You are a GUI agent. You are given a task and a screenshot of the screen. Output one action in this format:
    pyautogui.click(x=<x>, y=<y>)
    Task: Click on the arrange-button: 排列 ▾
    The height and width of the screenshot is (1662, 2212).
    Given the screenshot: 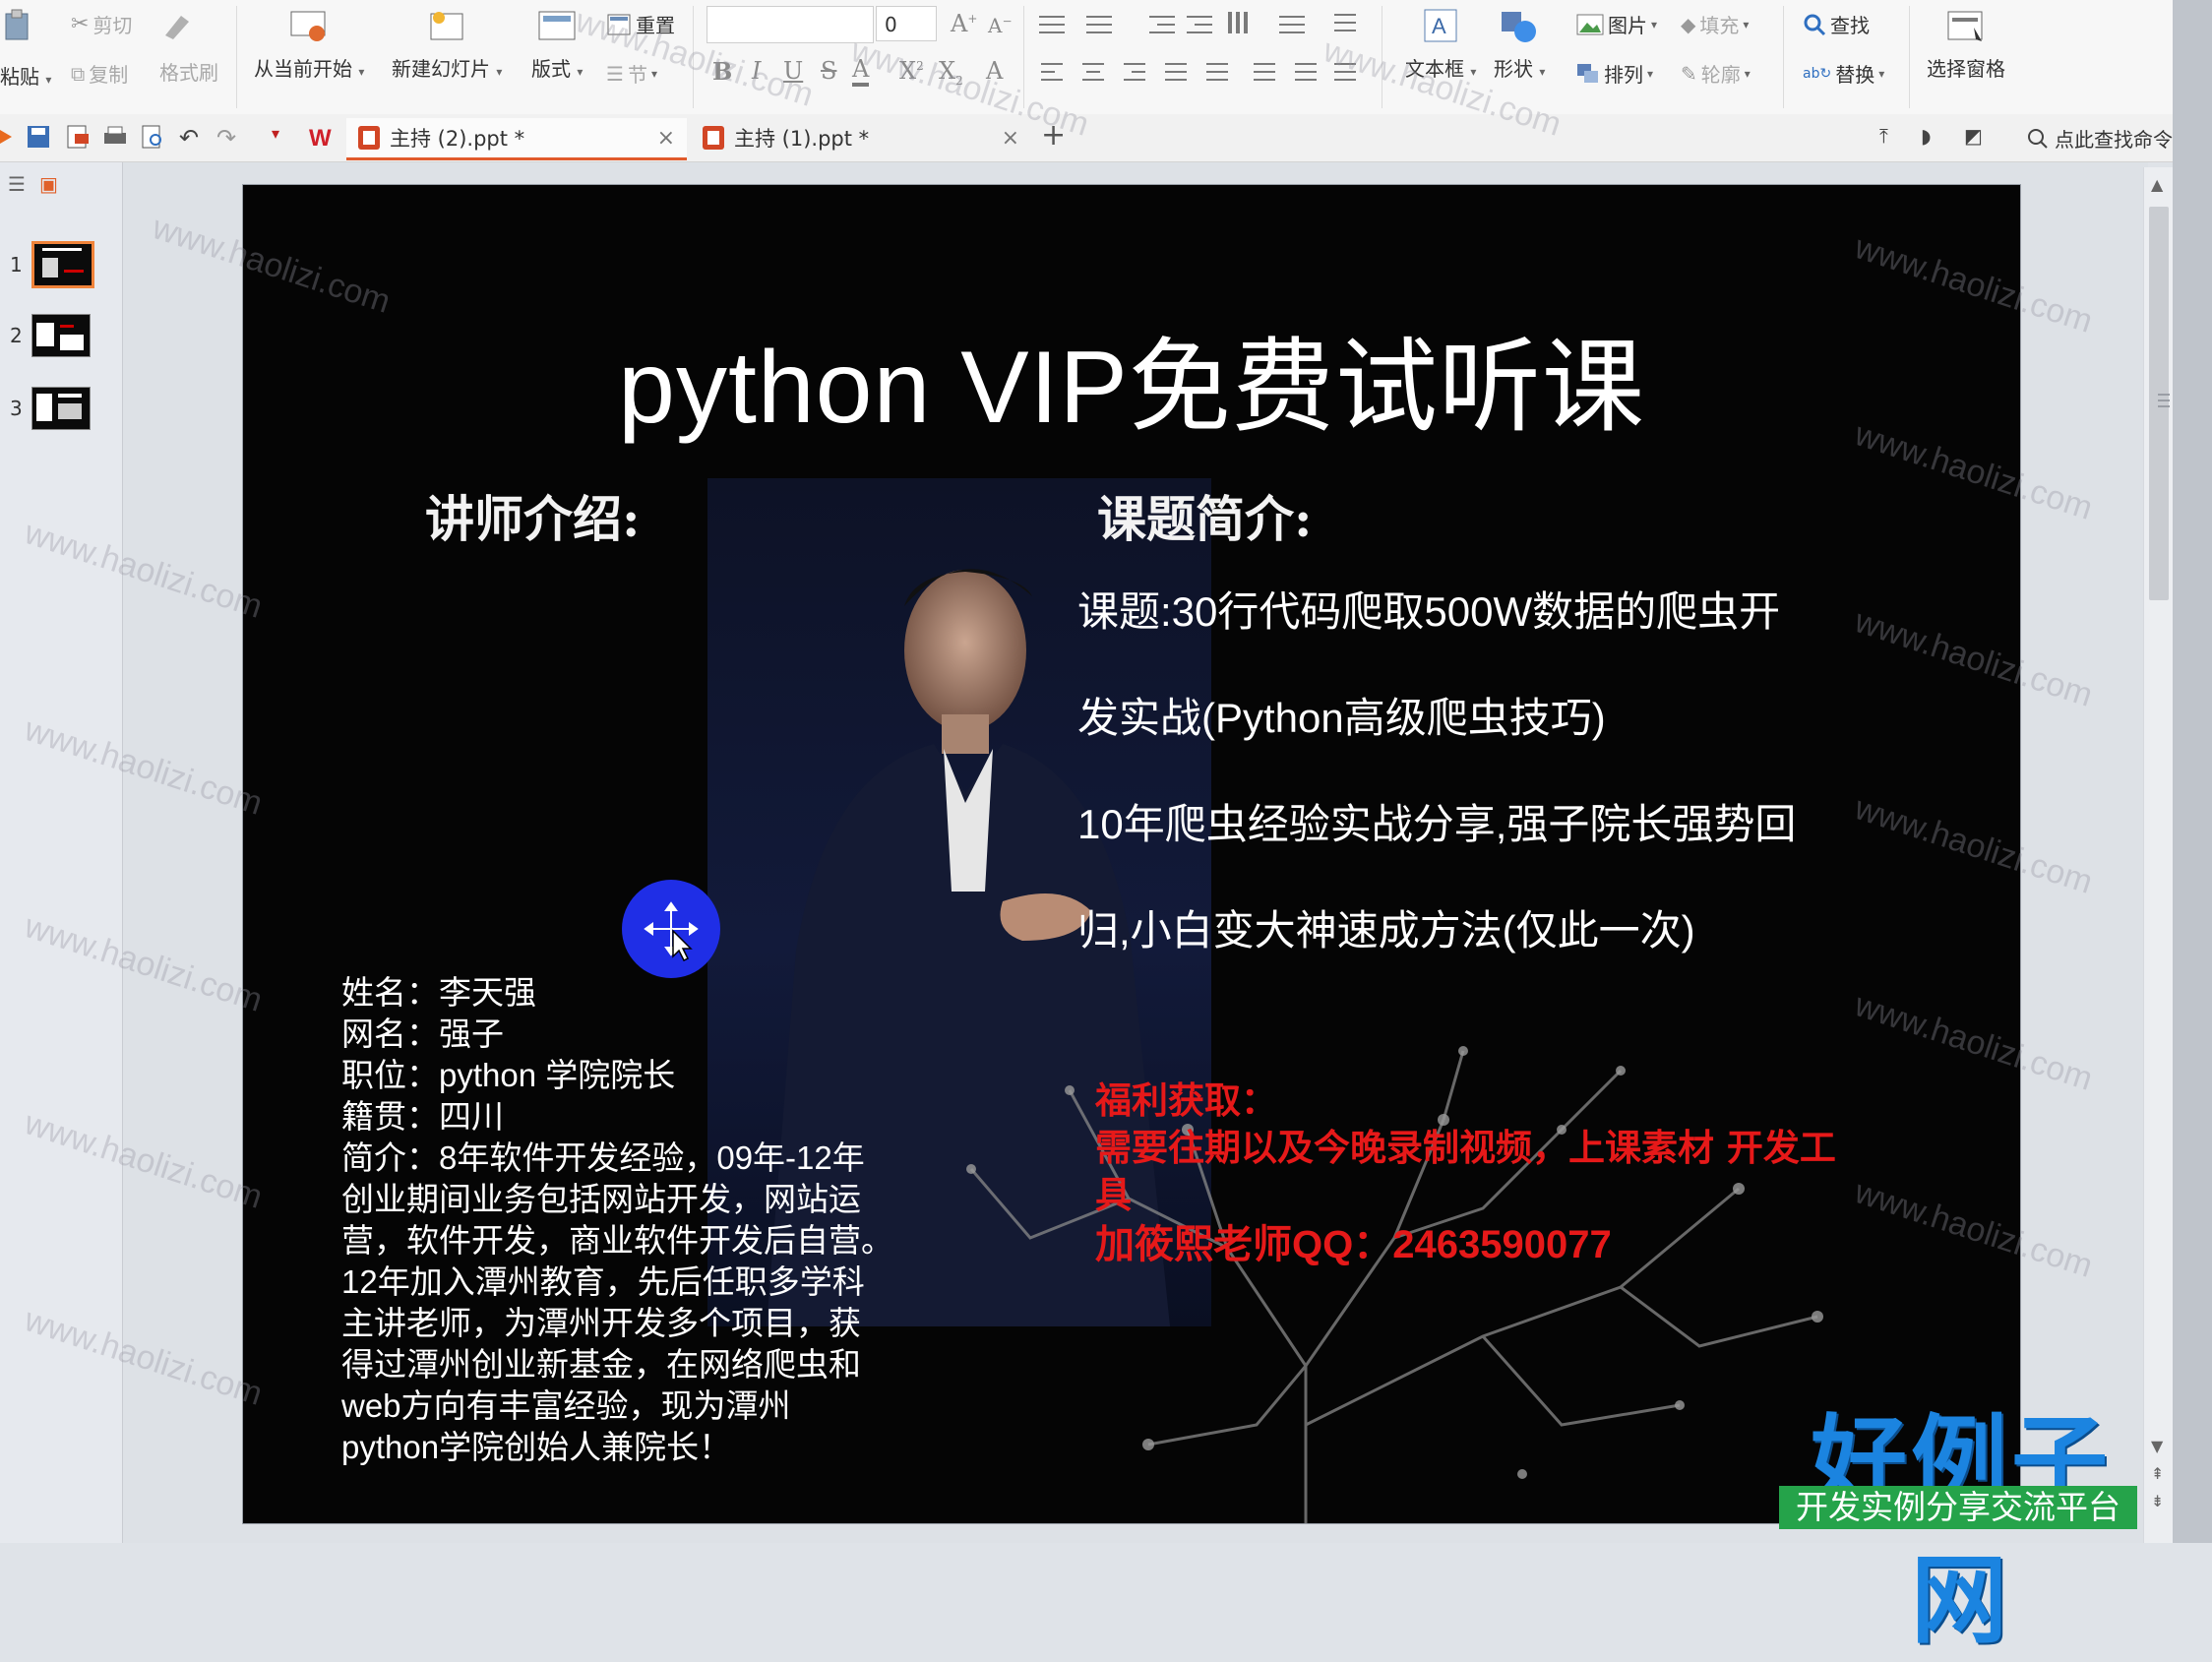 What is the action you would take?
    pyautogui.click(x=1614, y=73)
    